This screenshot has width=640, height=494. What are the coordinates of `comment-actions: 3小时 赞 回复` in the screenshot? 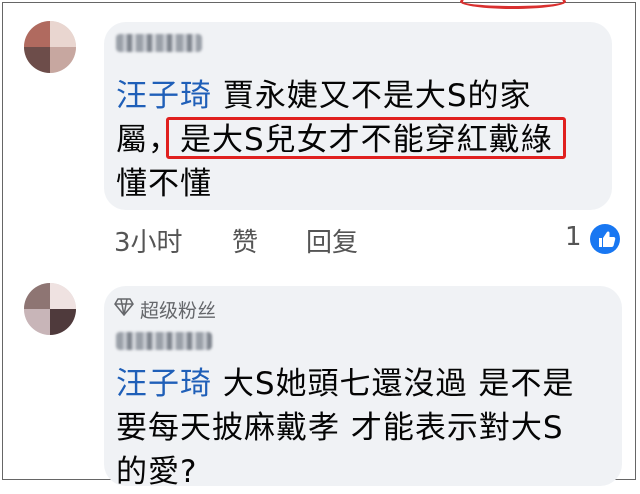 It's located at (264, 240).